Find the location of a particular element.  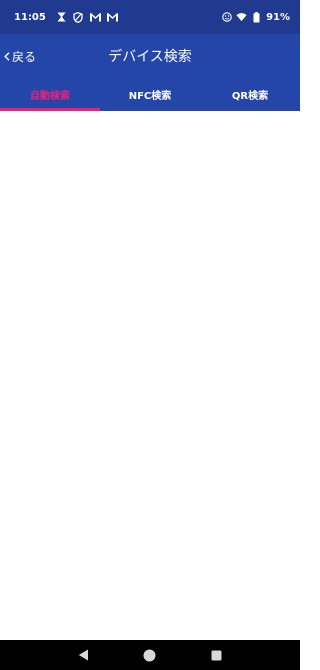

status-bar: 11:05 91% is located at coordinates (150, 17).